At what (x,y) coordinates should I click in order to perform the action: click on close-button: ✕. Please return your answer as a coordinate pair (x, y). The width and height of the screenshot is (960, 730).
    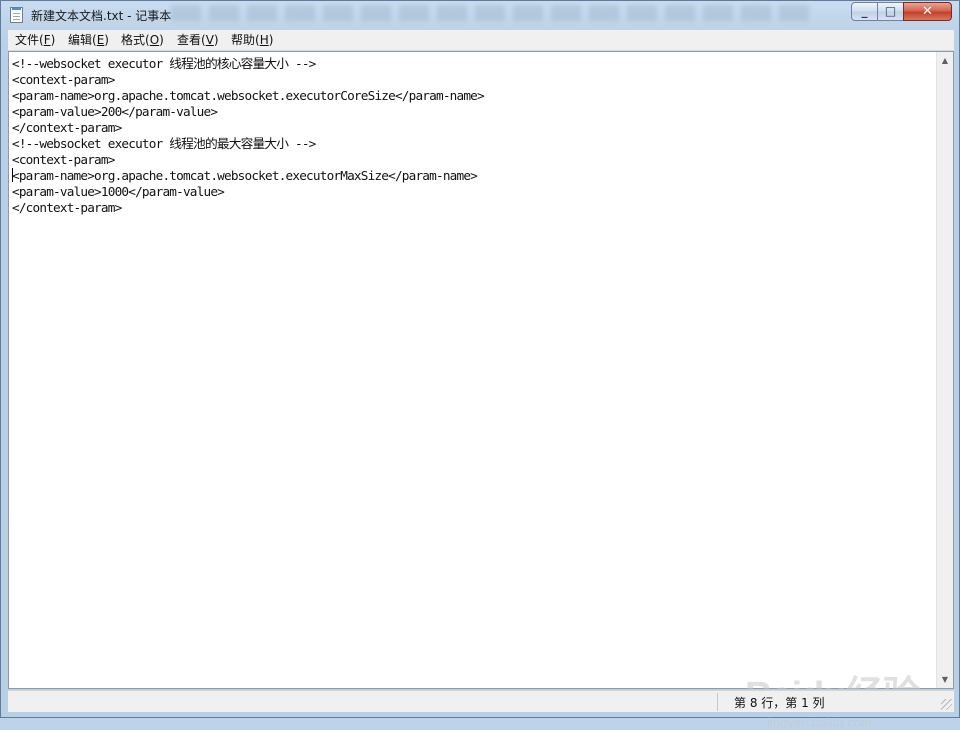
    Looking at the image, I should click on (927, 11).